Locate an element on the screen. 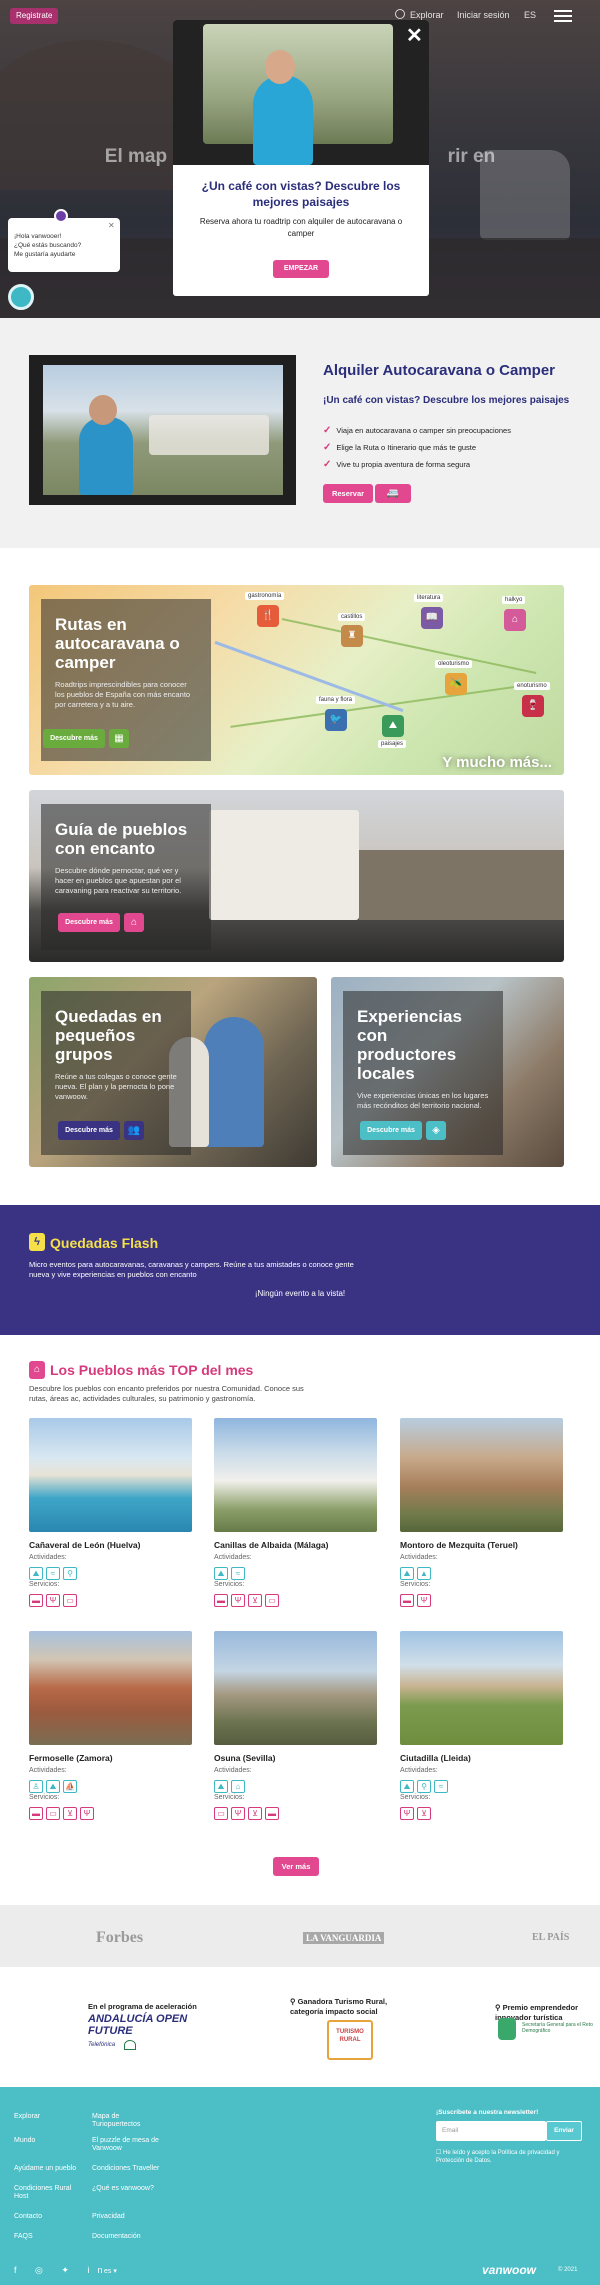 The width and height of the screenshot is (600, 2285). town-name: Cañaveral de León (Huelva) is located at coordinates (110, 1545).